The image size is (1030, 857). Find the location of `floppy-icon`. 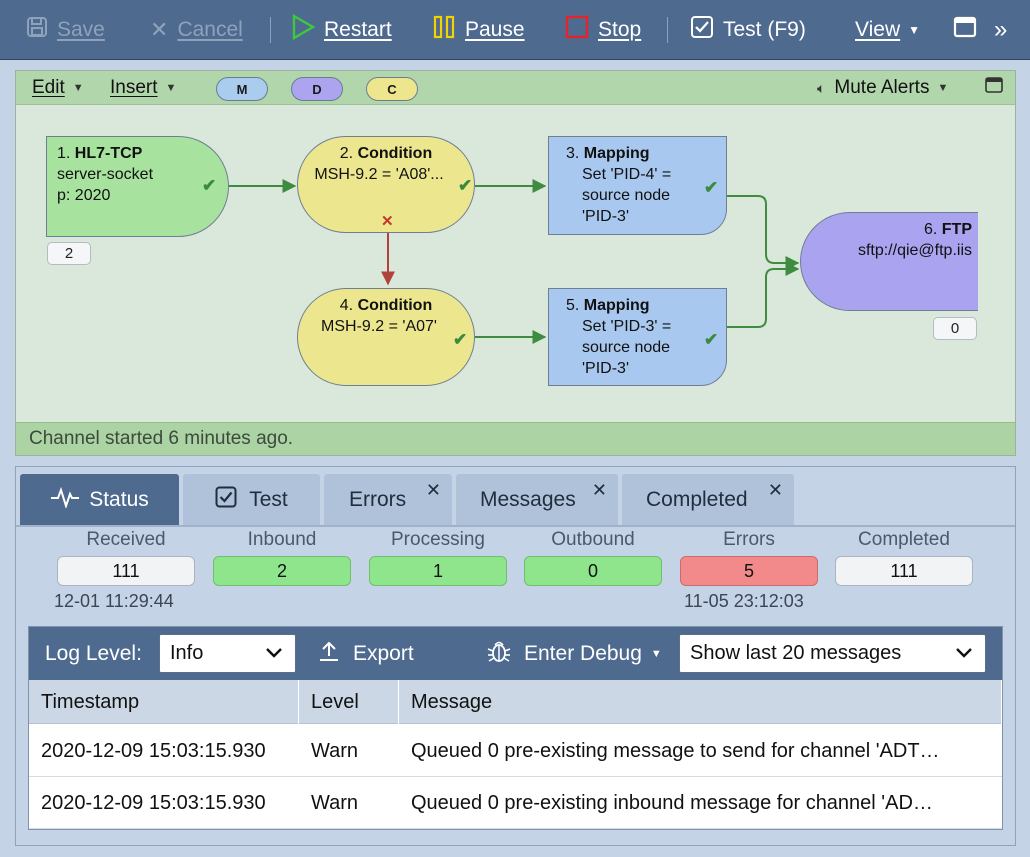

floppy-icon is located at coordinates (37, 30).